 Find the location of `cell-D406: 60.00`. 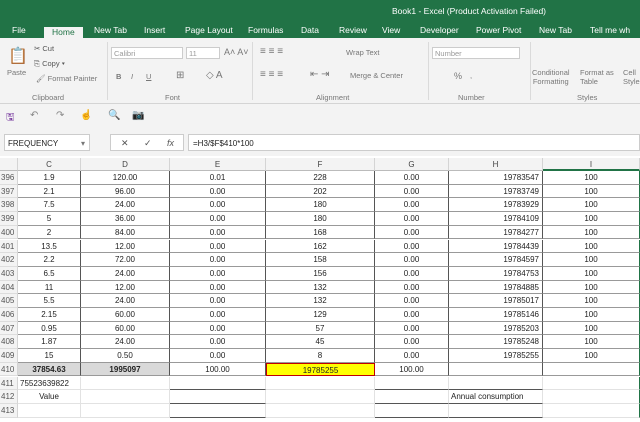

cell-D406: 60.00 is located at coordinates (125, 315).